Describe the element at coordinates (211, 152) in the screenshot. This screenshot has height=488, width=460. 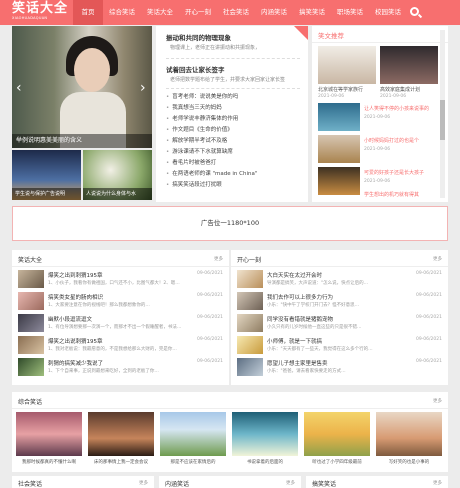
I see `list-item: 游泳课请不下水就算缺席` at that location.